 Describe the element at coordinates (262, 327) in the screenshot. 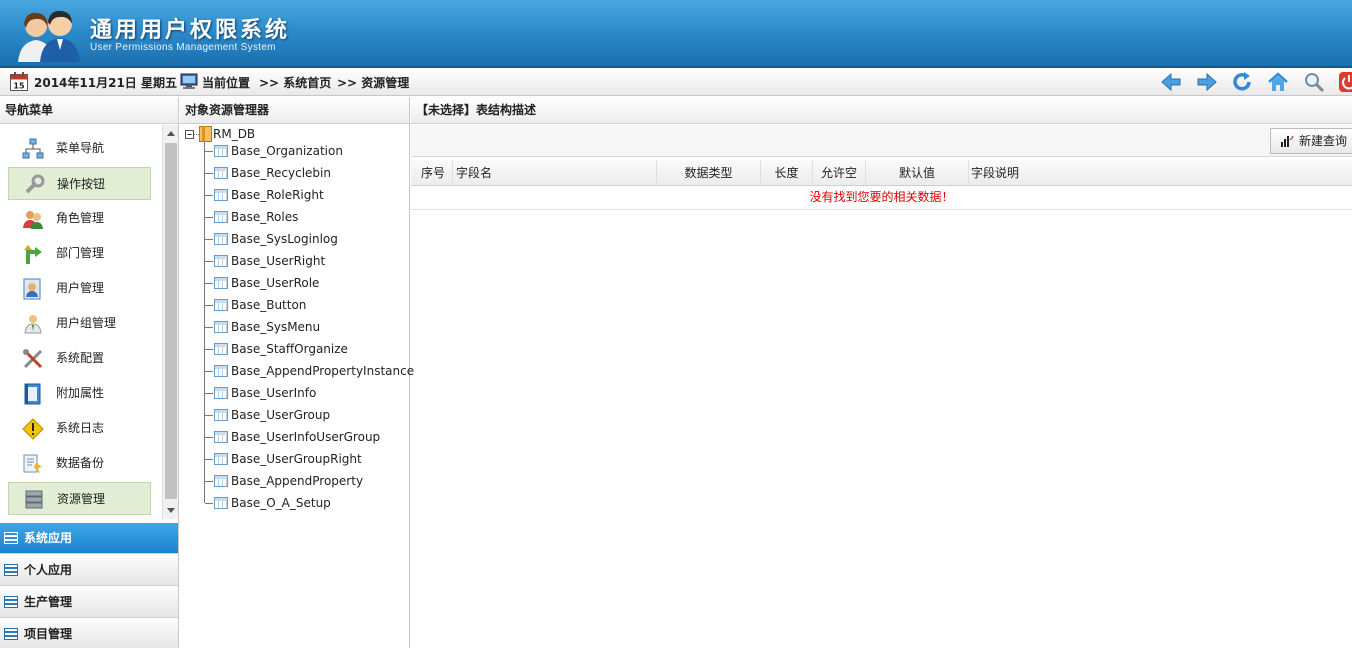

I see `tree-node-table: Base_SysMenu` at that location.